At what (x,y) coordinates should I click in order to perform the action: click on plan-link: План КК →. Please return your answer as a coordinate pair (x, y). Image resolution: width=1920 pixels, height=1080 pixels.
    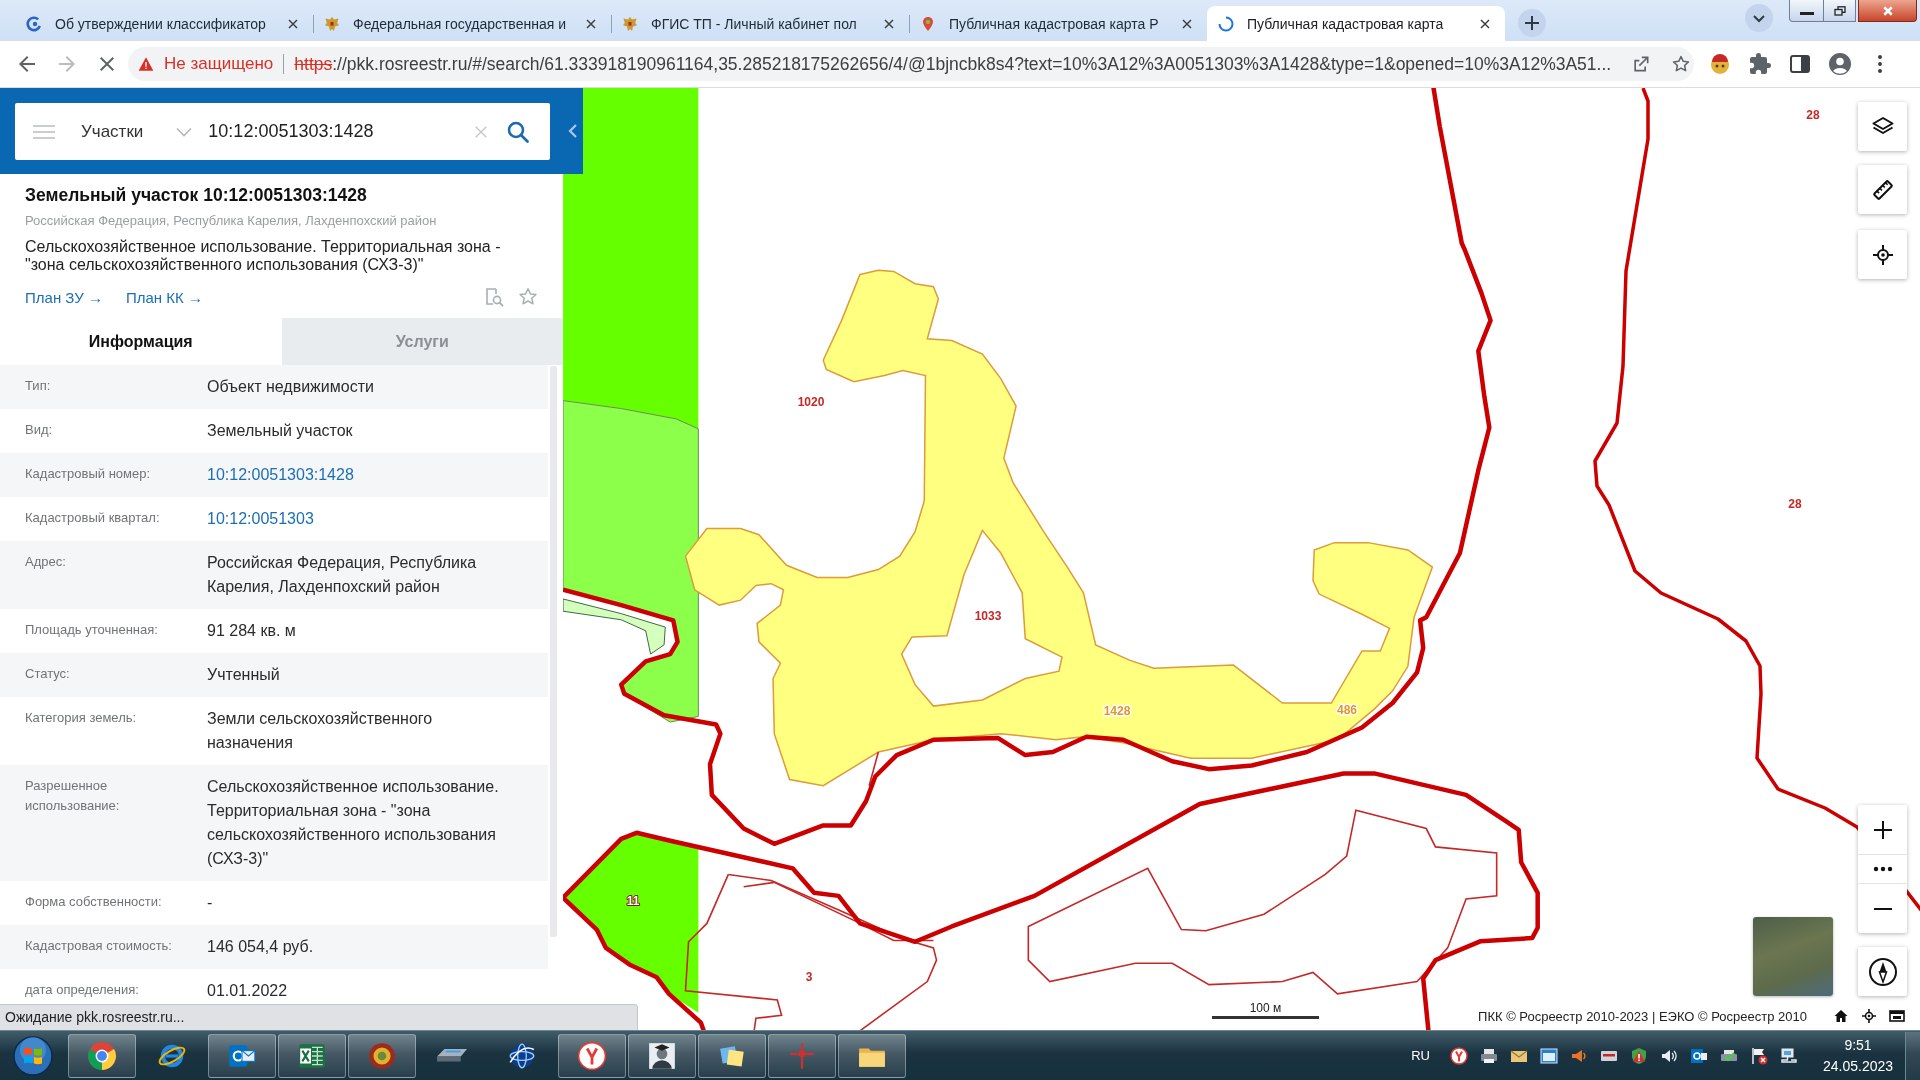
    Looking at the image, I should click on (164, 297).